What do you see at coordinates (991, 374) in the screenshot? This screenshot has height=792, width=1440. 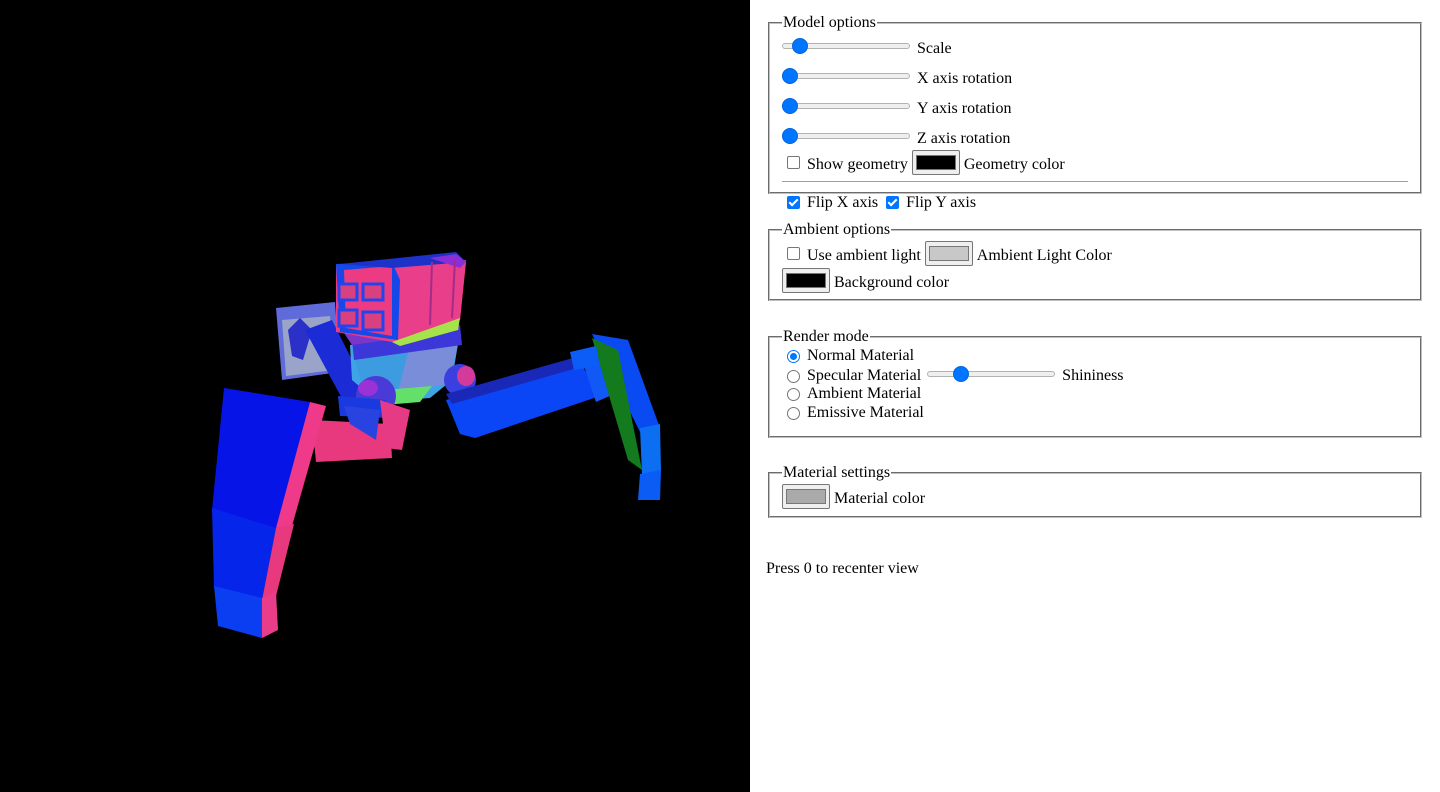 I see `shininess-slider` at bounding box center [991, 374].